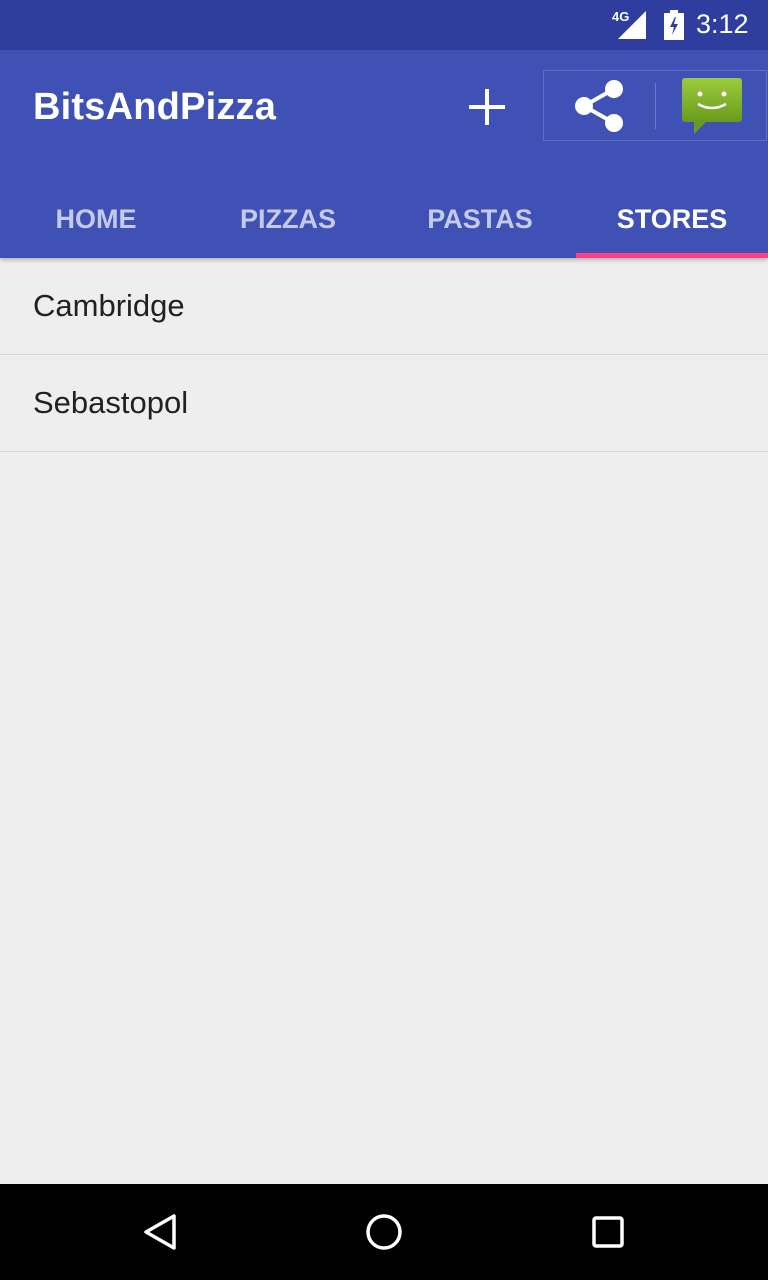  I want to click on share-divider, so click(655, 106).